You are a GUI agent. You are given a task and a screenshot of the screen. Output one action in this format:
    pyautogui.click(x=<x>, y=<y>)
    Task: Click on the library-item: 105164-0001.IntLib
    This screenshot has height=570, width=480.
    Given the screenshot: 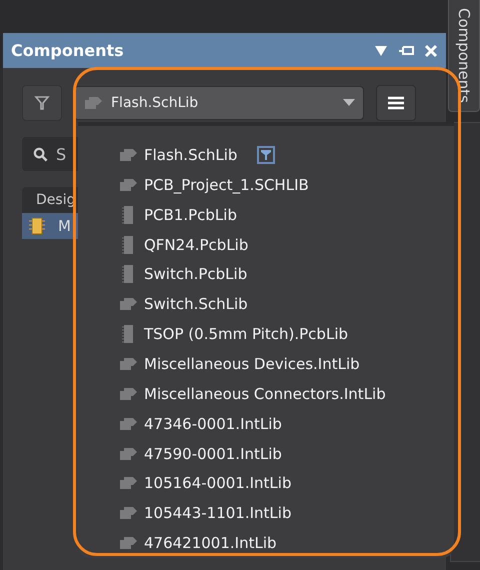 What is the action you would take?
    pyautogui.click(x=266, y=483)
    